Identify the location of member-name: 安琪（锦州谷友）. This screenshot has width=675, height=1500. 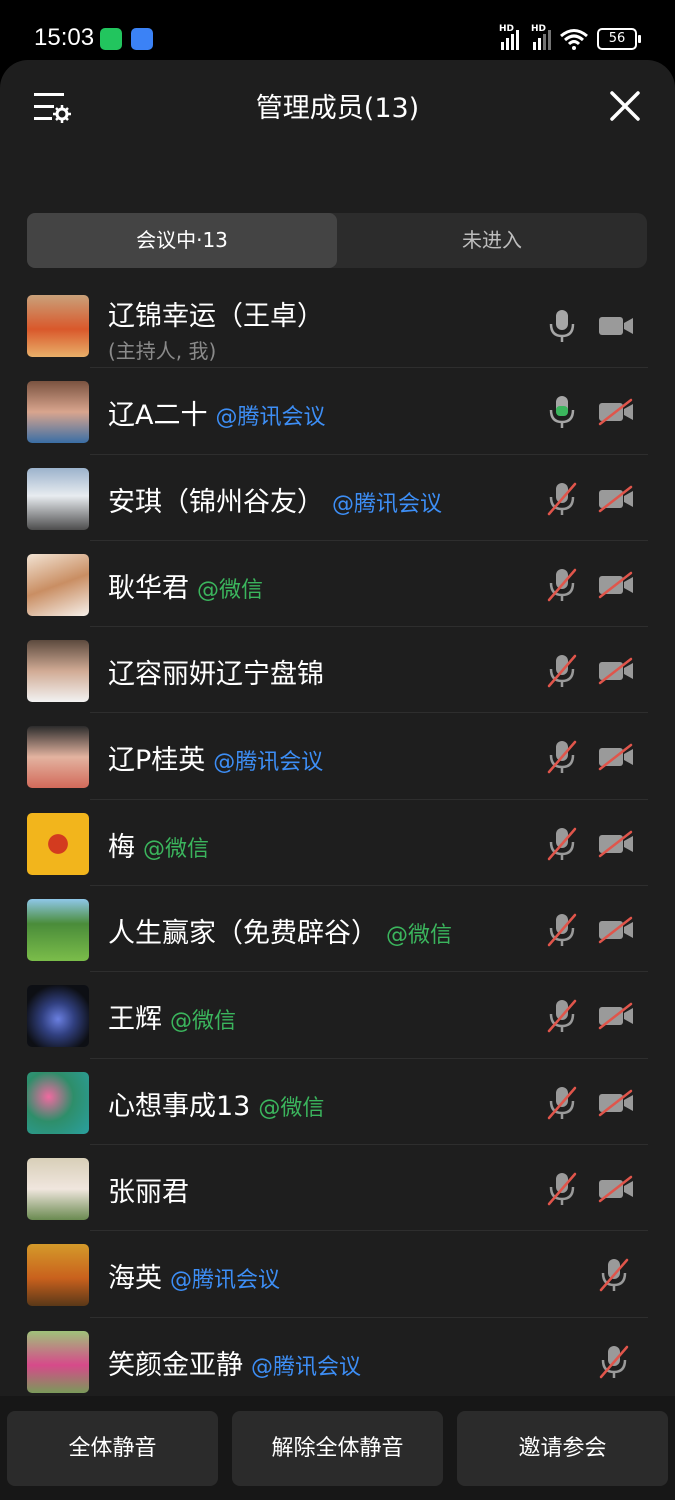
(216, 502).